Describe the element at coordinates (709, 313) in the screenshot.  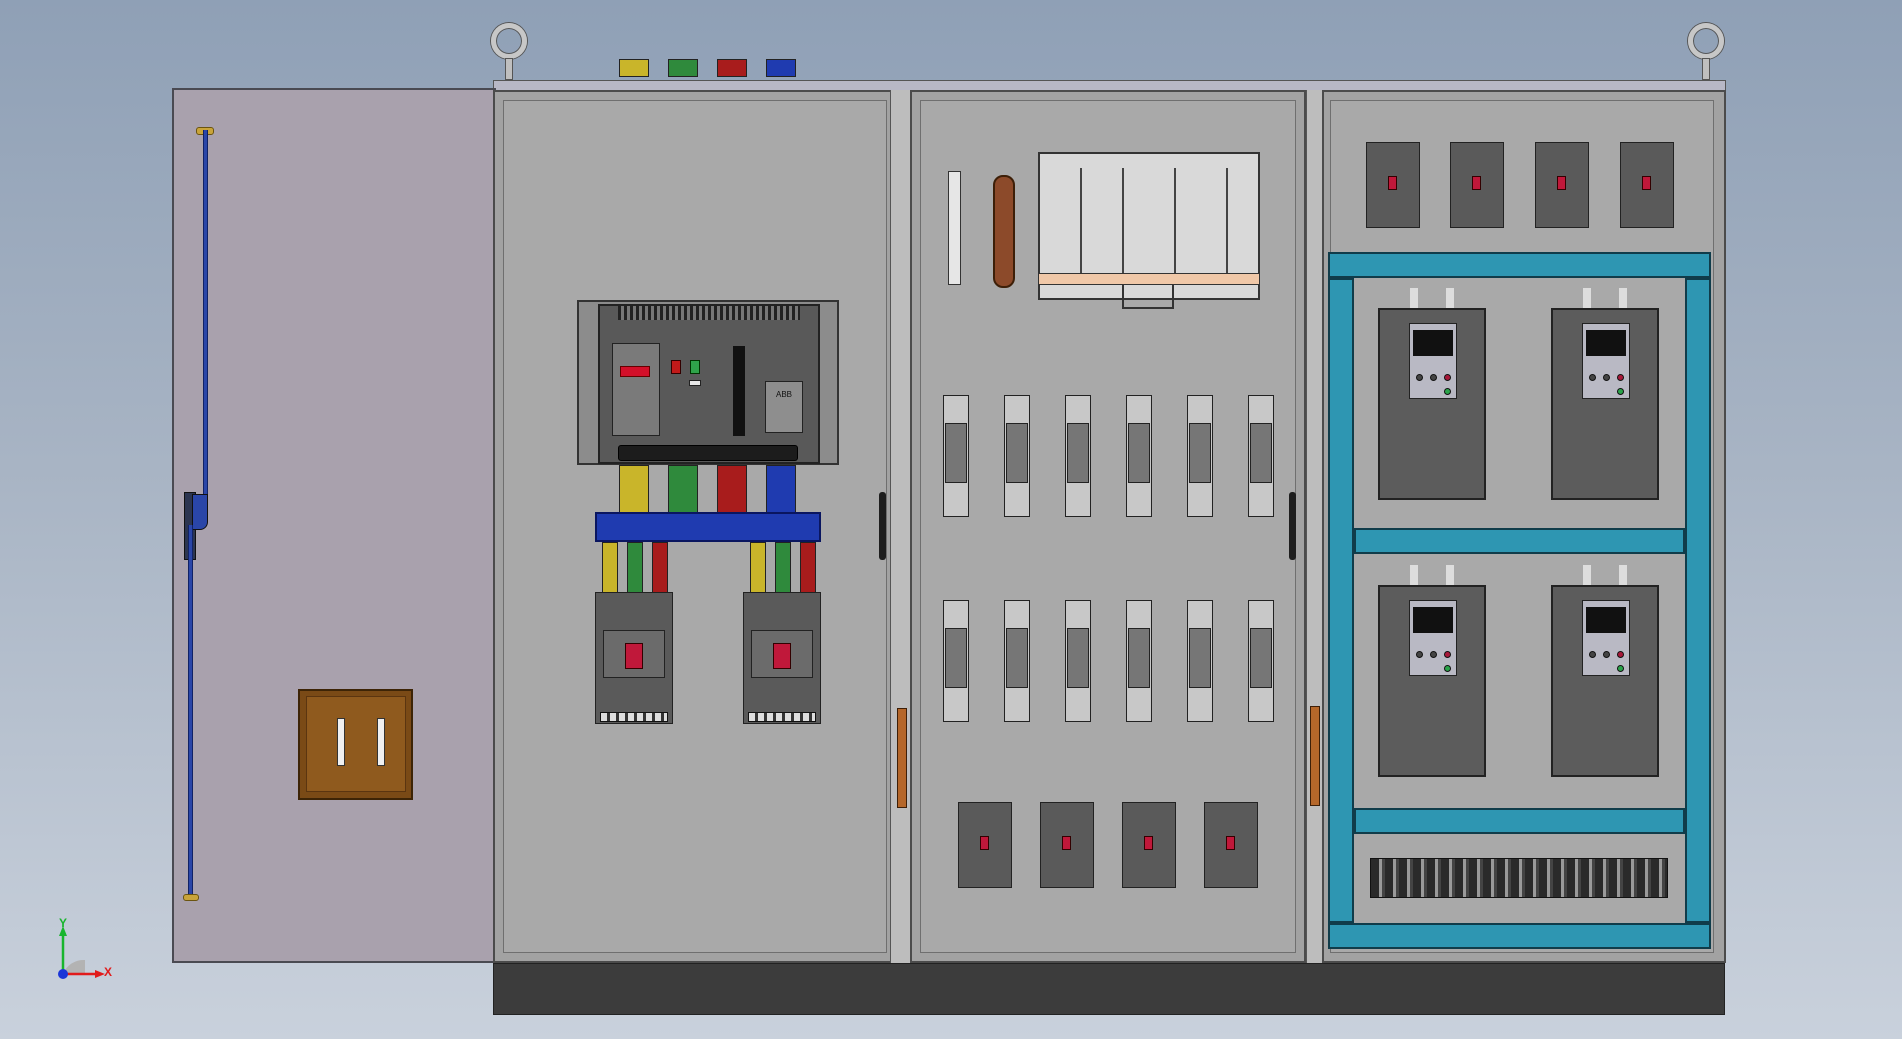
I see `acb-vent` at that location.